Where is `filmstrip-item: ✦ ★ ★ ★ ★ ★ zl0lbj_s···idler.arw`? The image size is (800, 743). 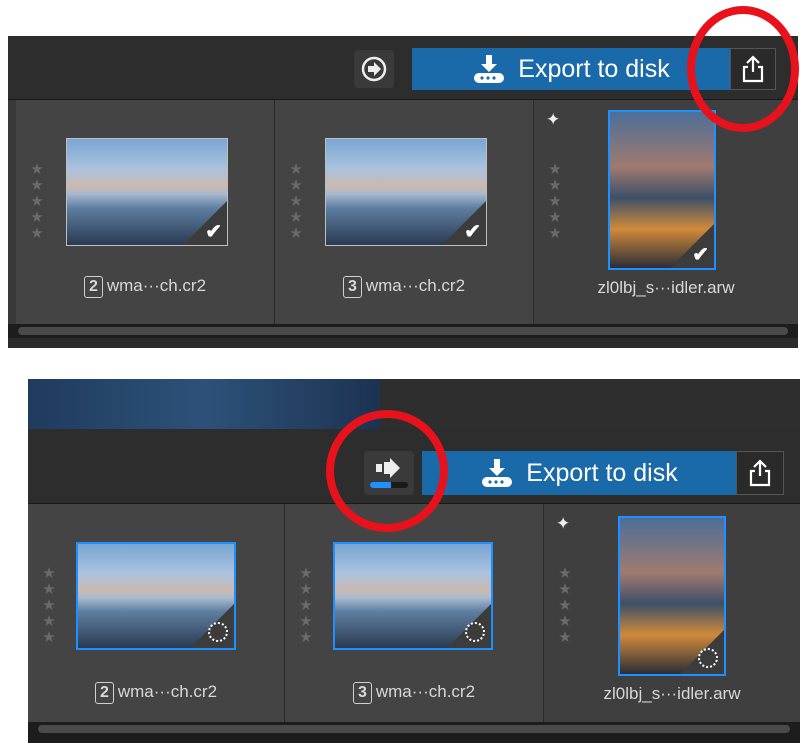 filmstrip-item: ✦ ★ ★ ★ ★ ★ zl0lbj_s···idler.arw is located at coordinates (672, 613).